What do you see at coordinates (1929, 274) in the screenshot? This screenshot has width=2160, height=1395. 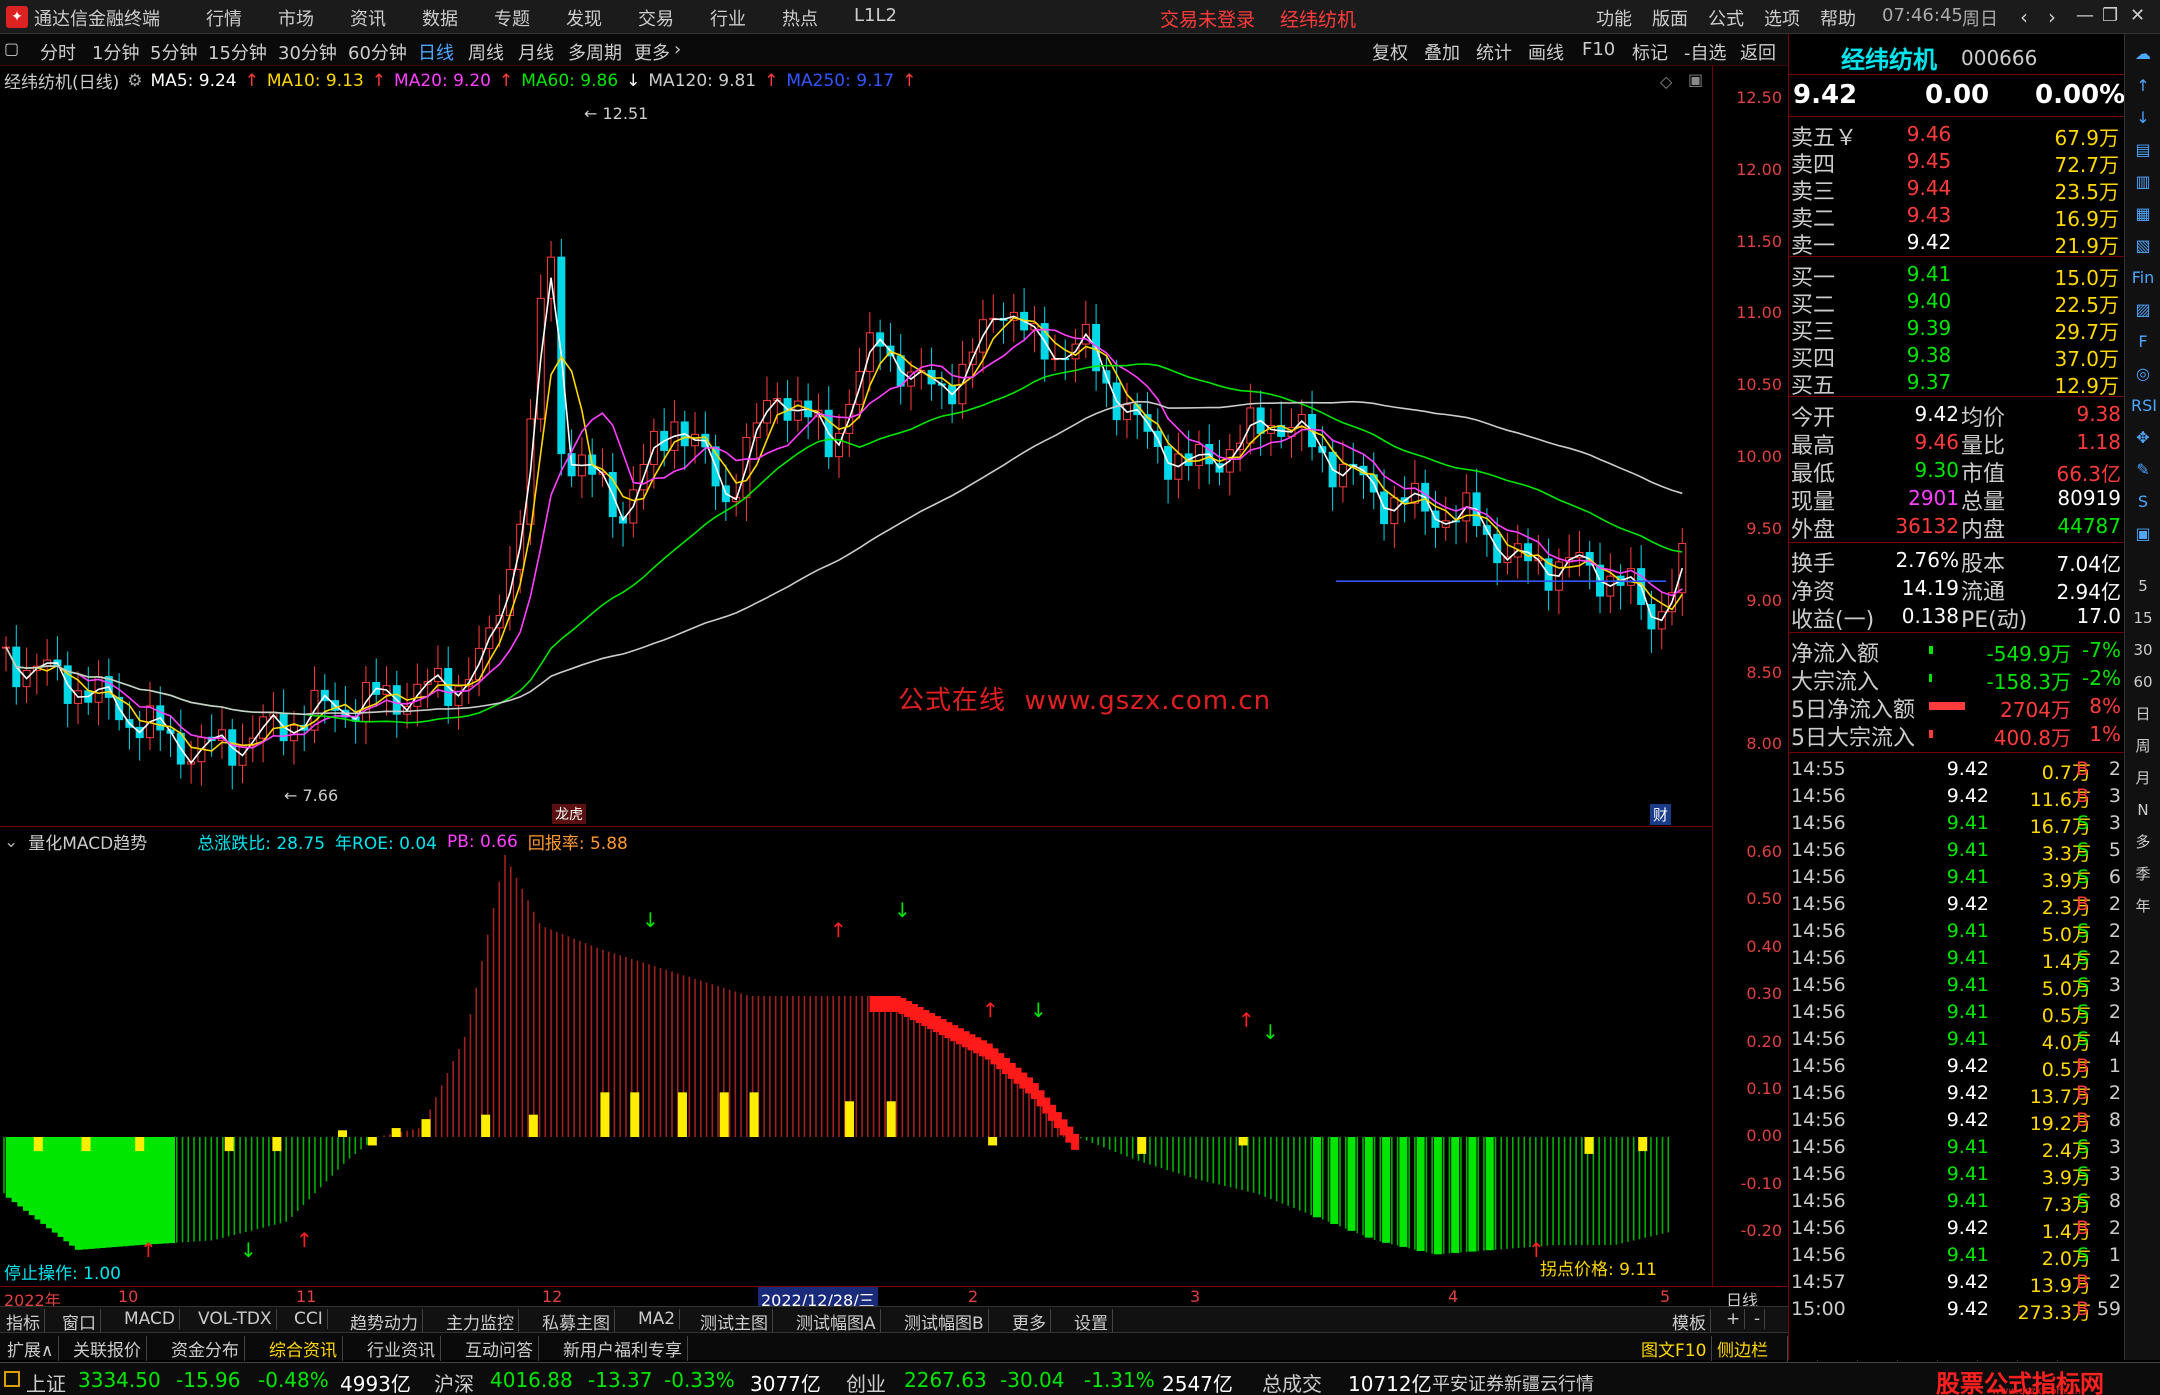 I see `bid-price: 9.41` at bounding box center [1929, 274].